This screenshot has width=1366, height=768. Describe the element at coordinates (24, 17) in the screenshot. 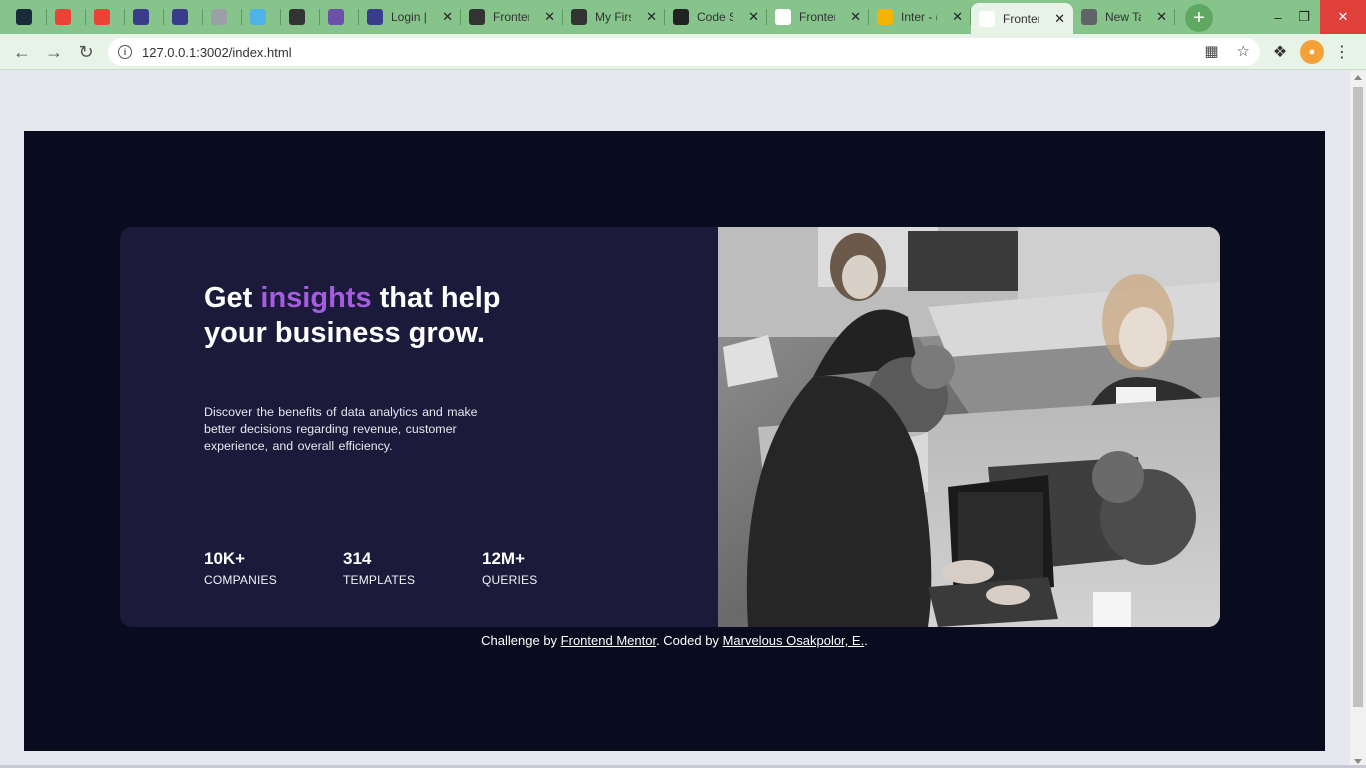

I see `site-icon-dark` at that location.